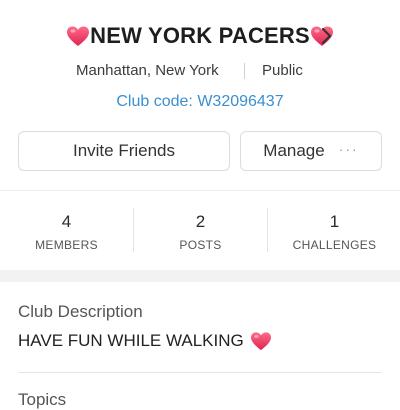 This screenshot has width=400, height=410. I want to click on club-name: NEW YORK PACERS, so click(200, 35).